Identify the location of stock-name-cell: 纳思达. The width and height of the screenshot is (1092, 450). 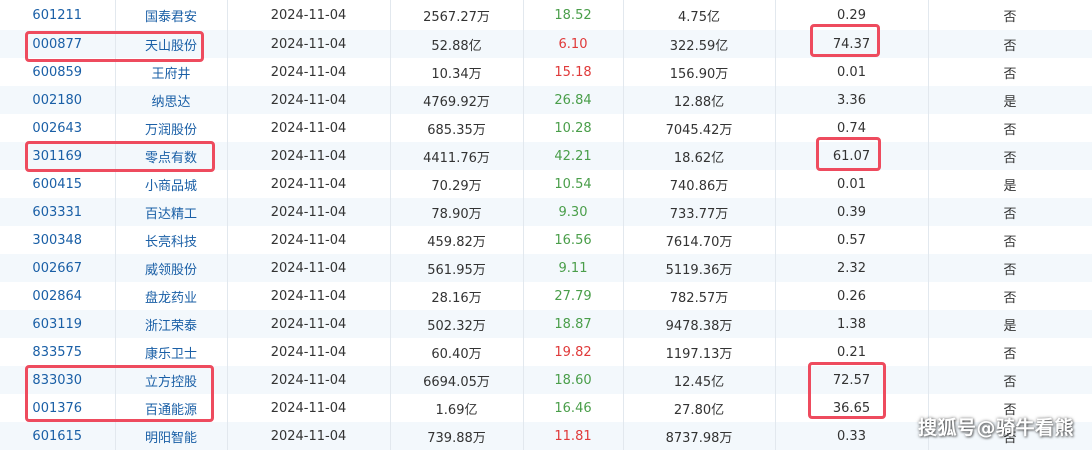
(171, 100).